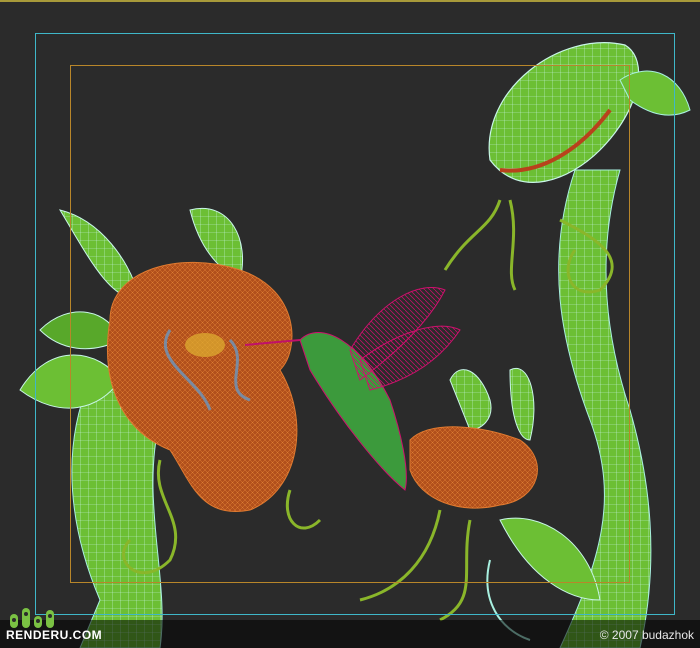  What do you see at coordinates (646, 635) in the screenshot?
I see `copyright-text: © 2007 budazhok` at bounding box center [646, 635].